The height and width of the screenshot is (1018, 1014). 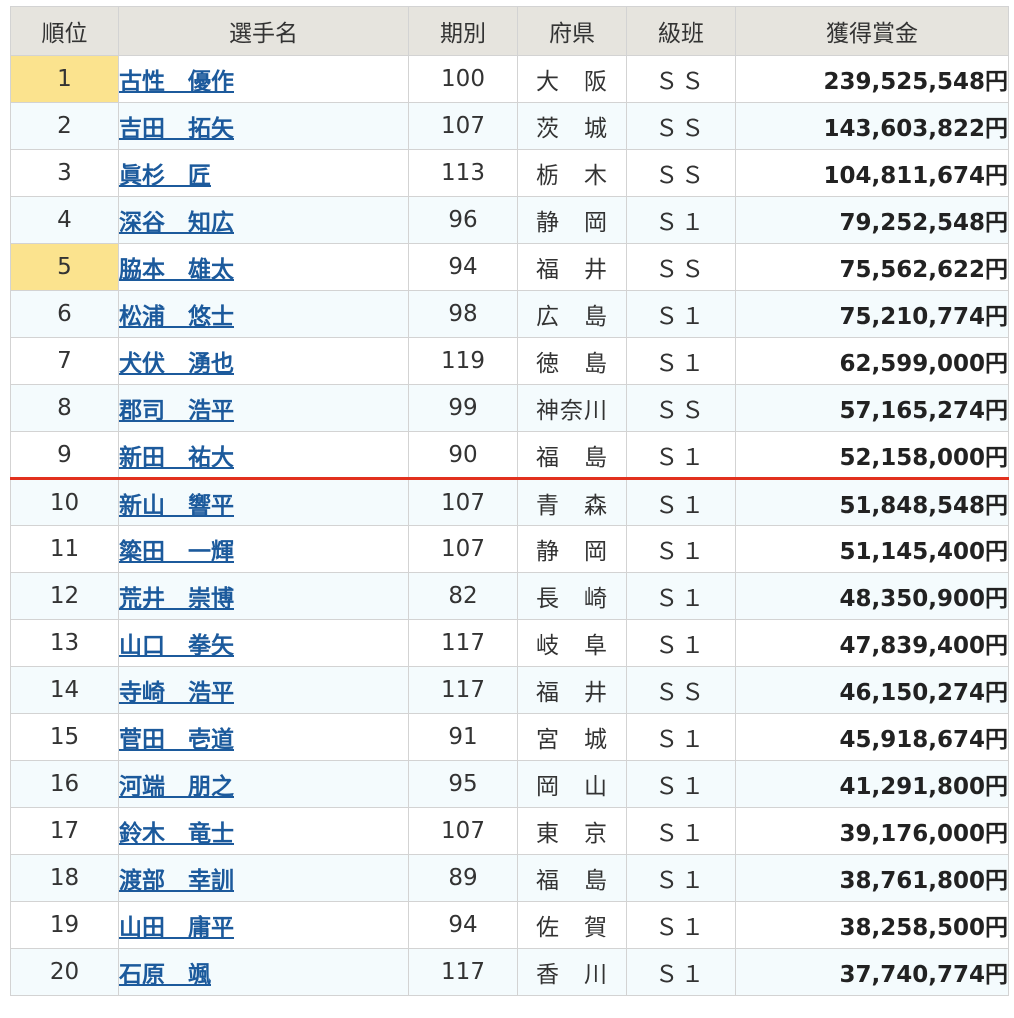 I want to click on term-cell: 117, so click(x=463, y=643).